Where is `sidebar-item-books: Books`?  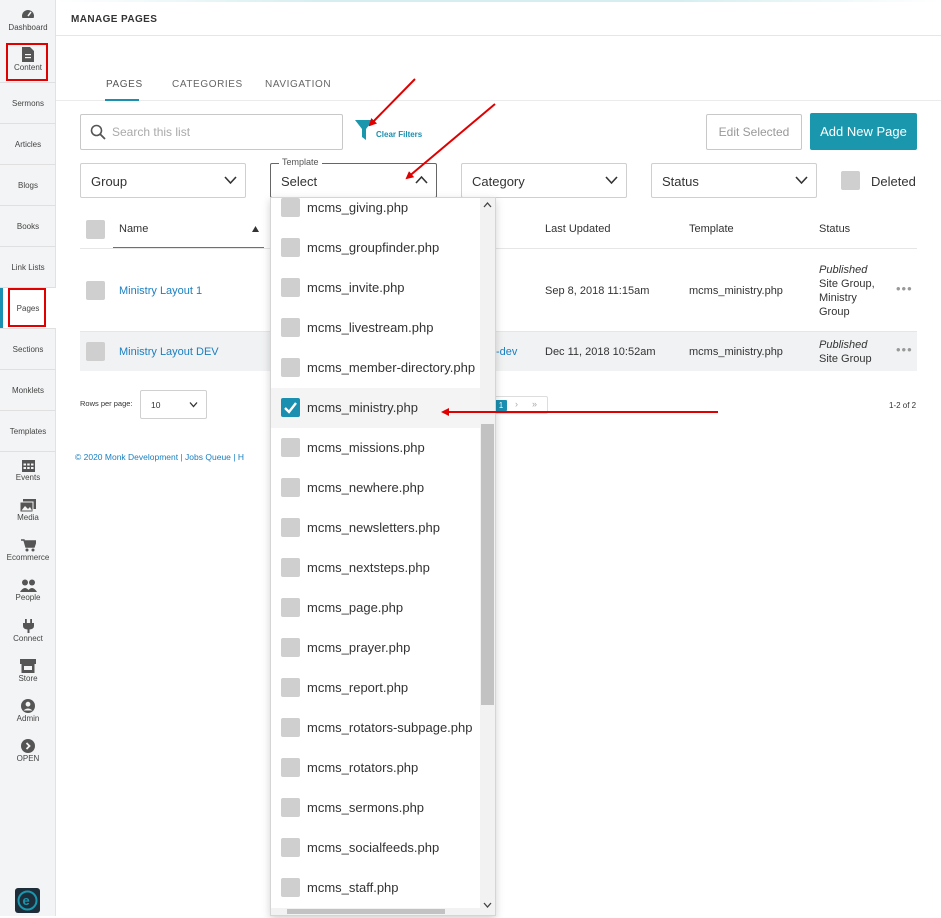
sidebar-item-books: Books is located at coordinates (28, 226).